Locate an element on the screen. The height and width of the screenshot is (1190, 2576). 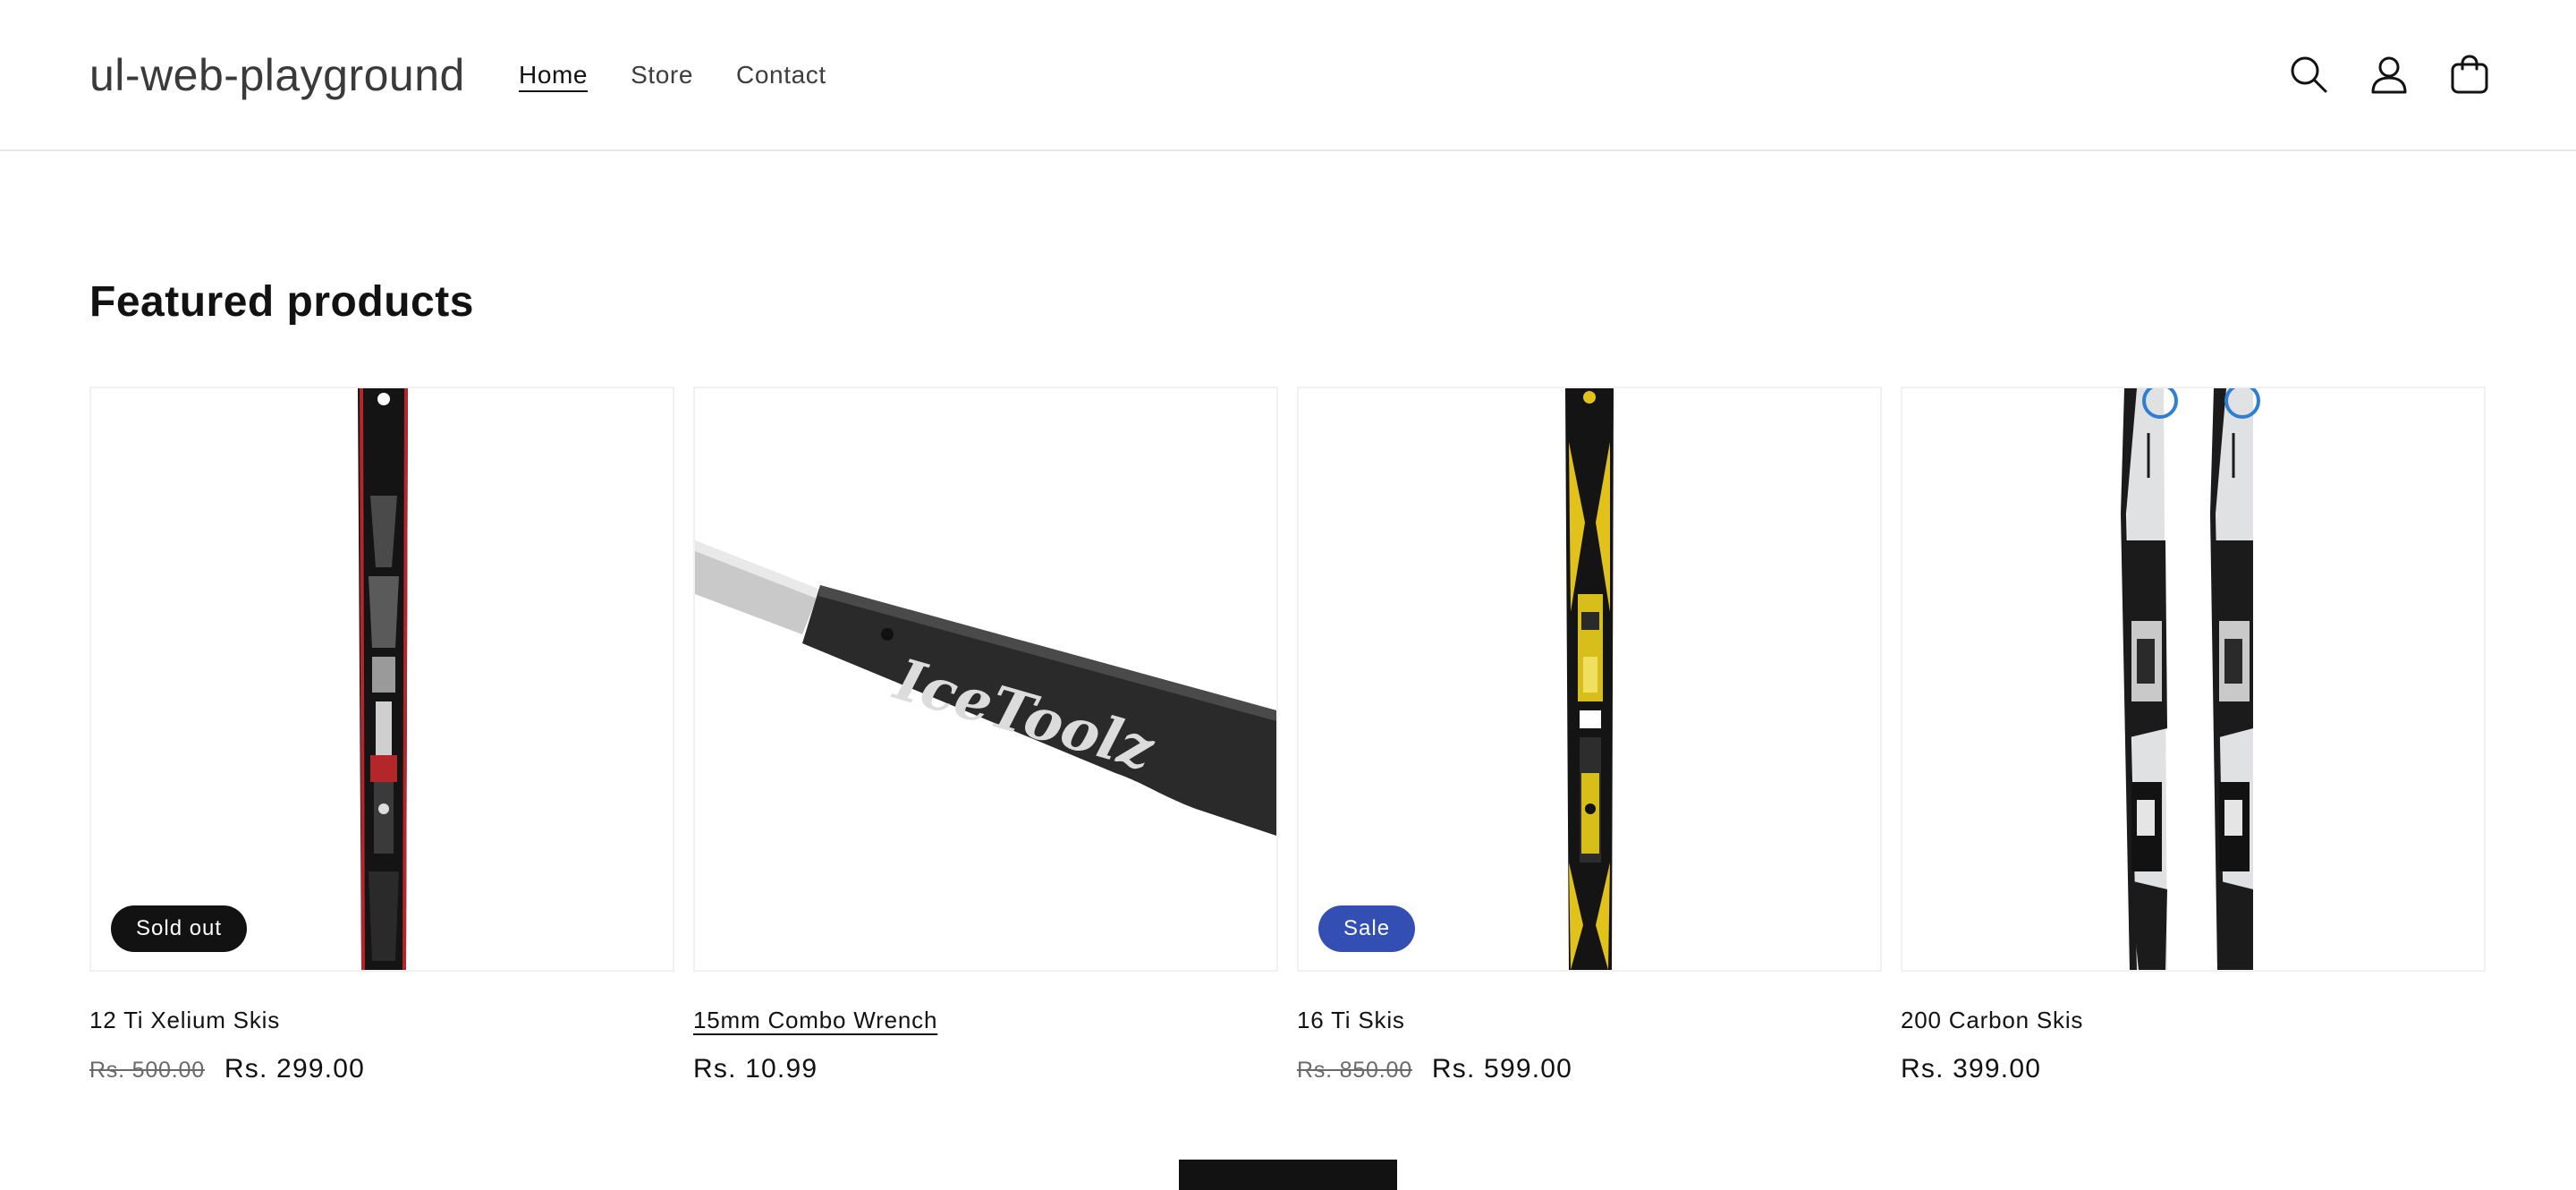
price-regular: Rs. 10.99 is located at coordinates (755, 1069).